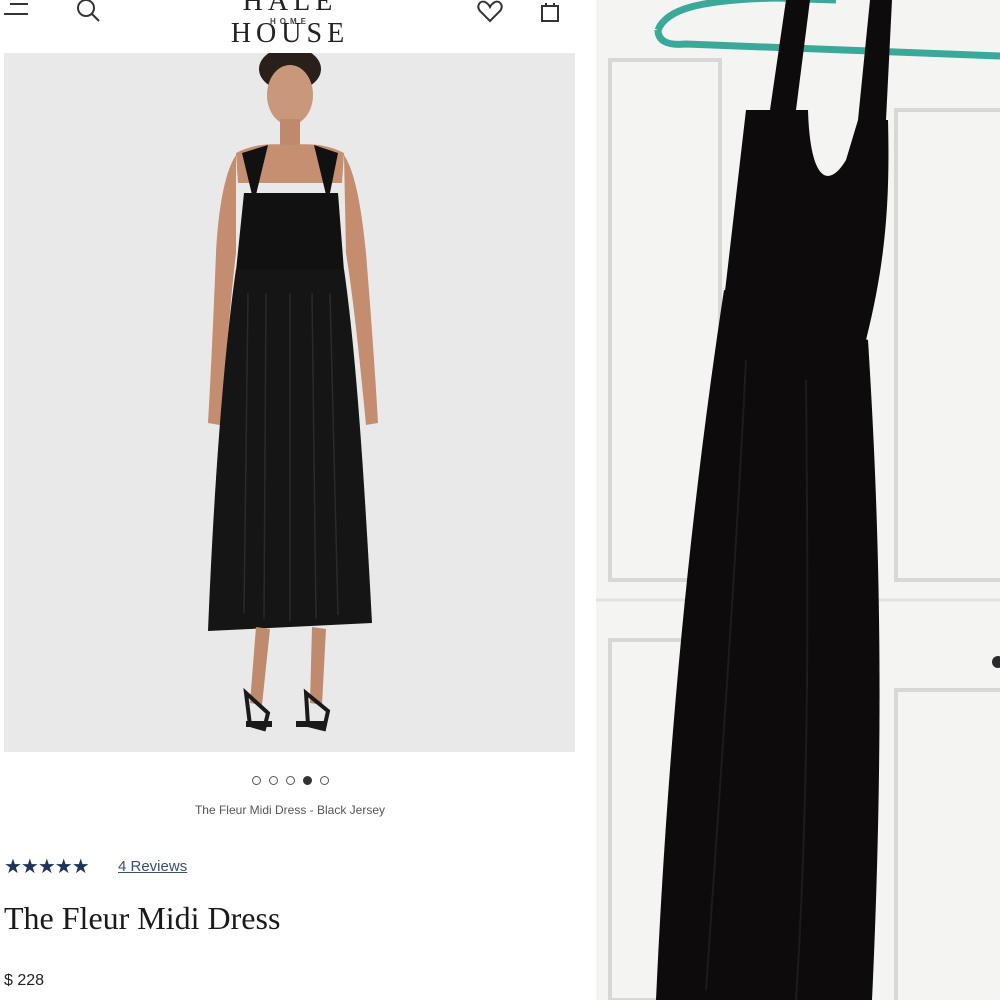 Image resolution: width=1000 pixels, height=1000 pixels. I want to click on heart-icon, so click(490, 12).